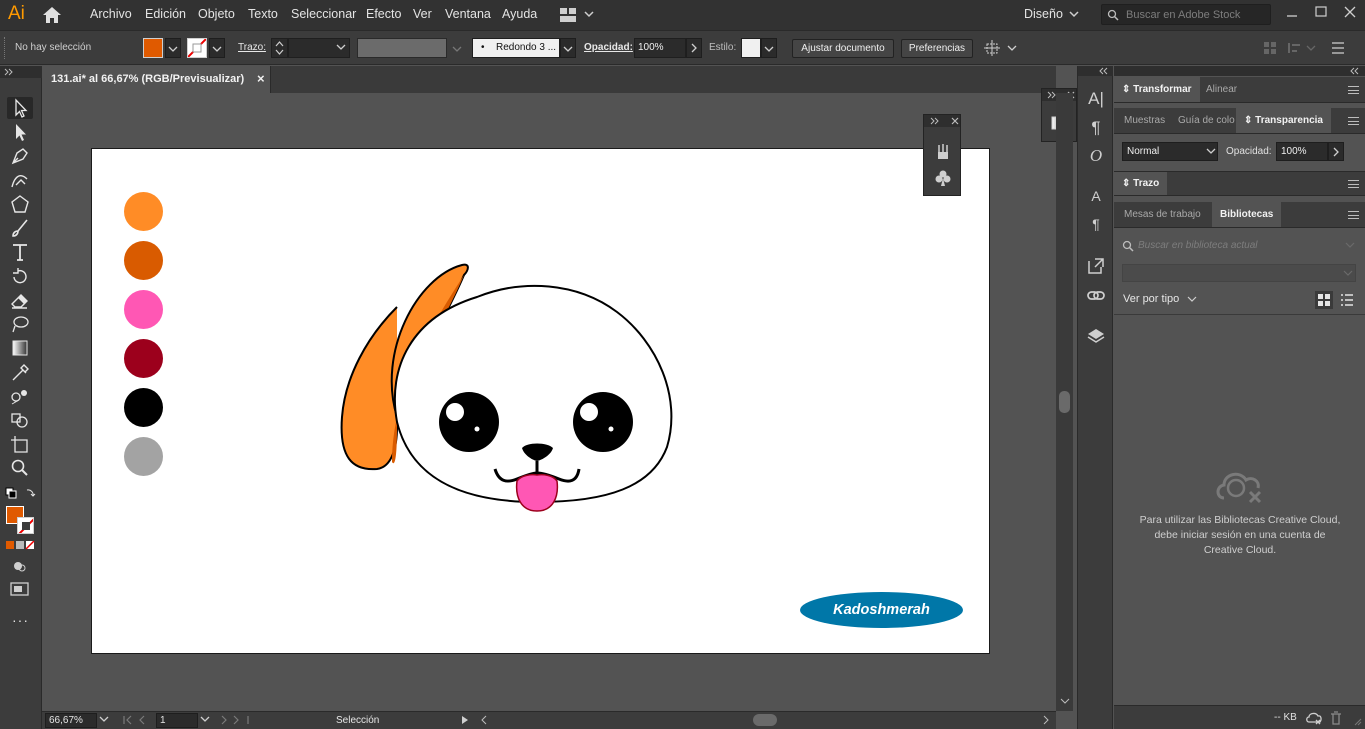  What do you see at coordinates (1151, 299) in the screenshot?
I see `view-by-type: Ver por tipo` at bounding box center [1151, 299].